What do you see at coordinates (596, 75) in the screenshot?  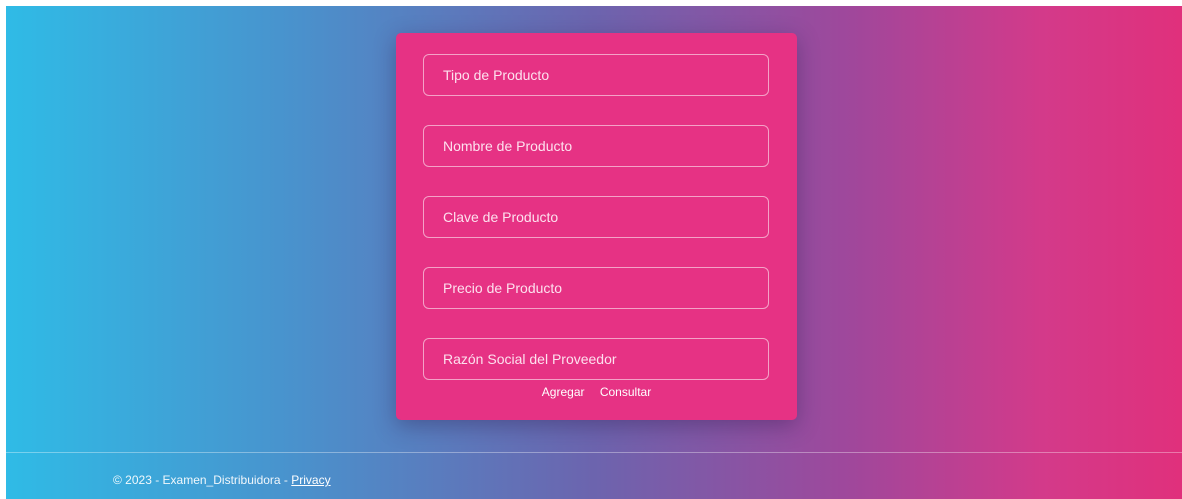 I see `product-type-input` at bounding box center [596, 75].